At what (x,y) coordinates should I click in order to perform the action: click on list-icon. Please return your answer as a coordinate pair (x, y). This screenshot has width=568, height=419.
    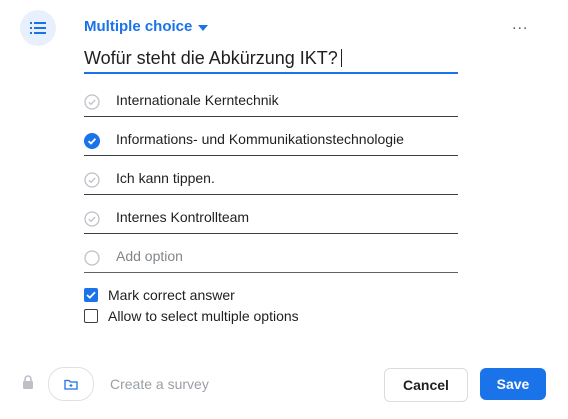
    Looking at the image, I should click on (38, 28).